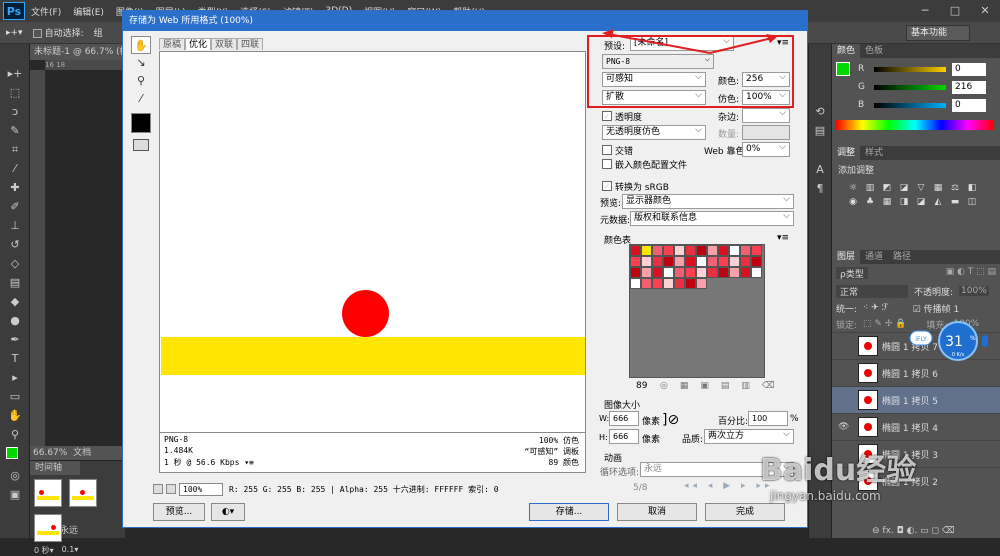 The width and height of the screenshot is (1000, 556). I want to click on preview-mode-select: 显示器颜色, so click(708, 201).